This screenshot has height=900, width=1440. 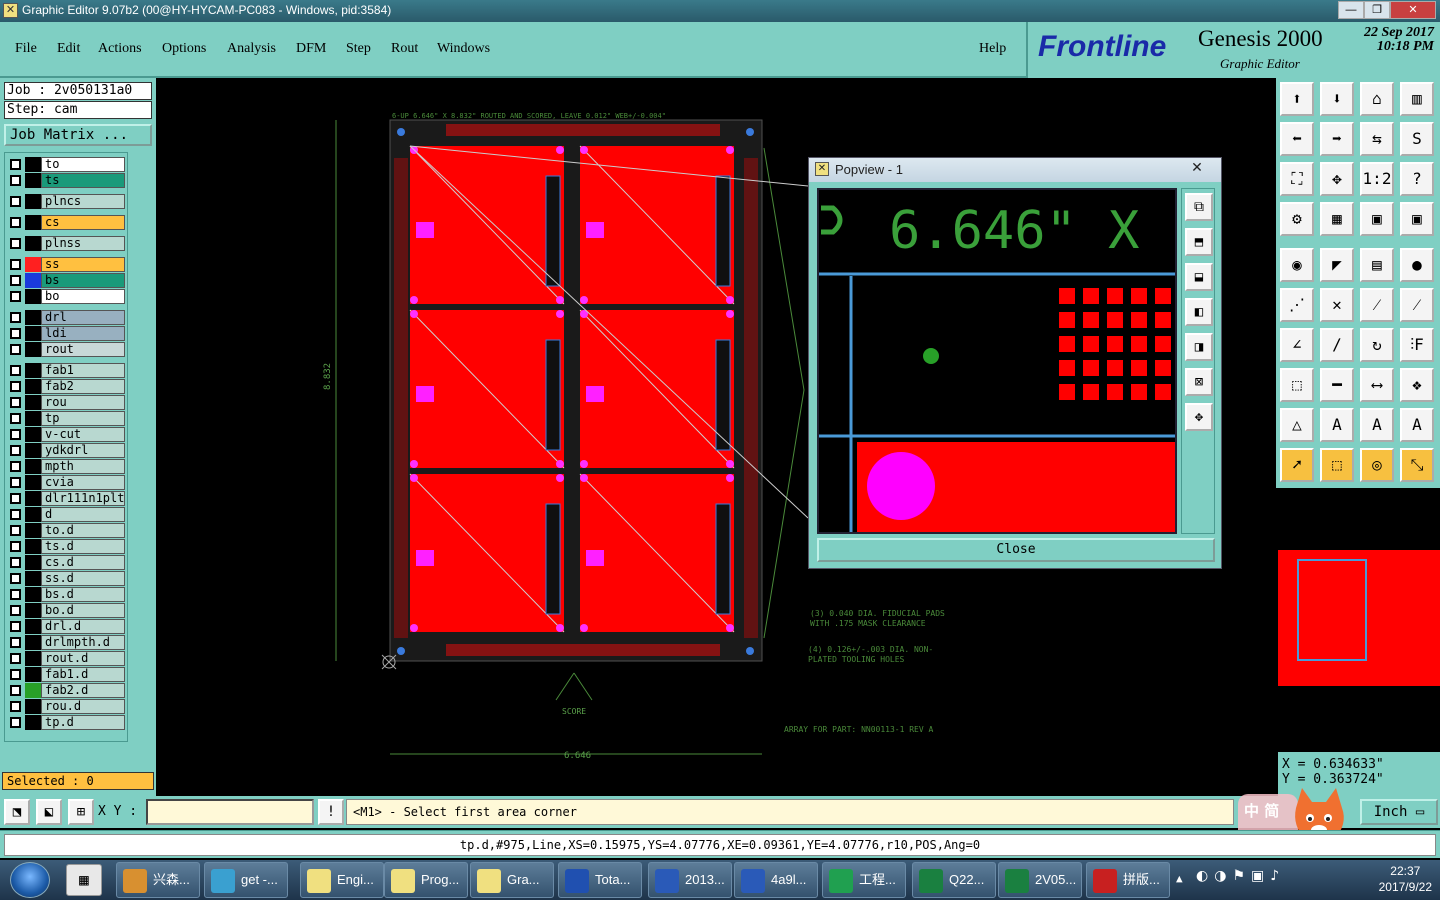 What do you see at coordinates (67, 296) in the screenshot?
I see `layer-row-bo: bo` at bounding box center [67, 296].